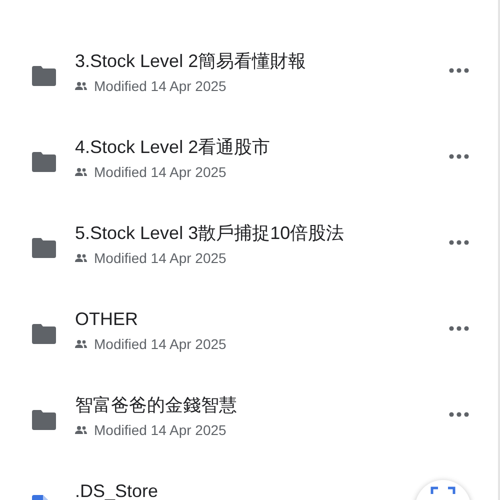  I want to click on item-title: 4.Stock Level 2看通股市, so click(172, 147).